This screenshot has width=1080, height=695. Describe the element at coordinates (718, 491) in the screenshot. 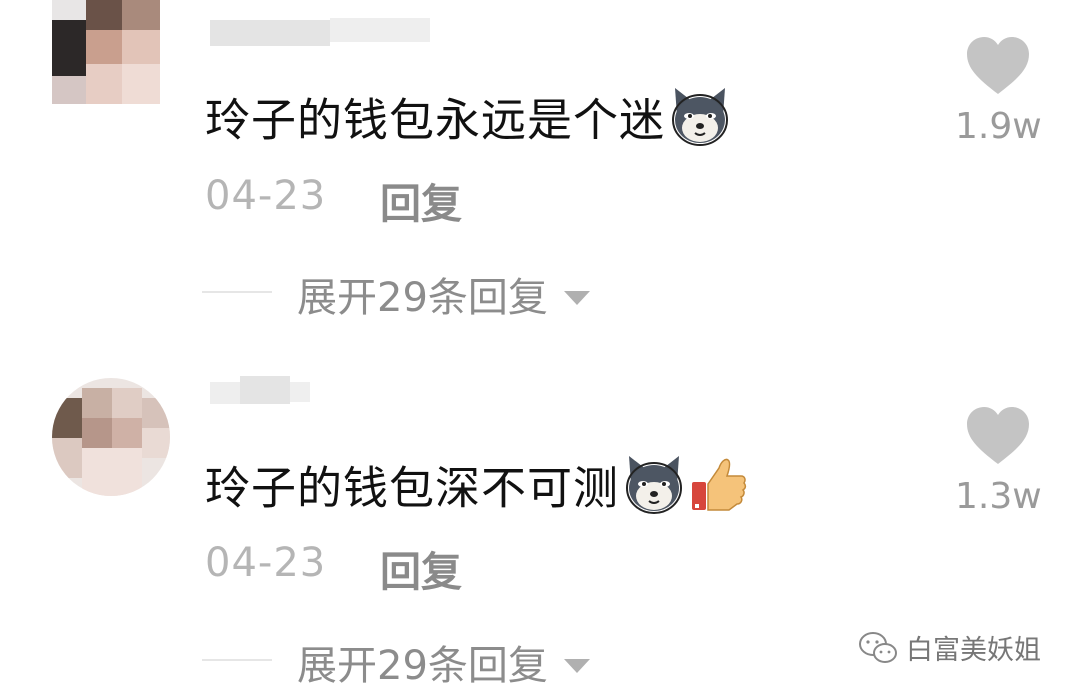

I see `thumbs-up-emoji` at that location.